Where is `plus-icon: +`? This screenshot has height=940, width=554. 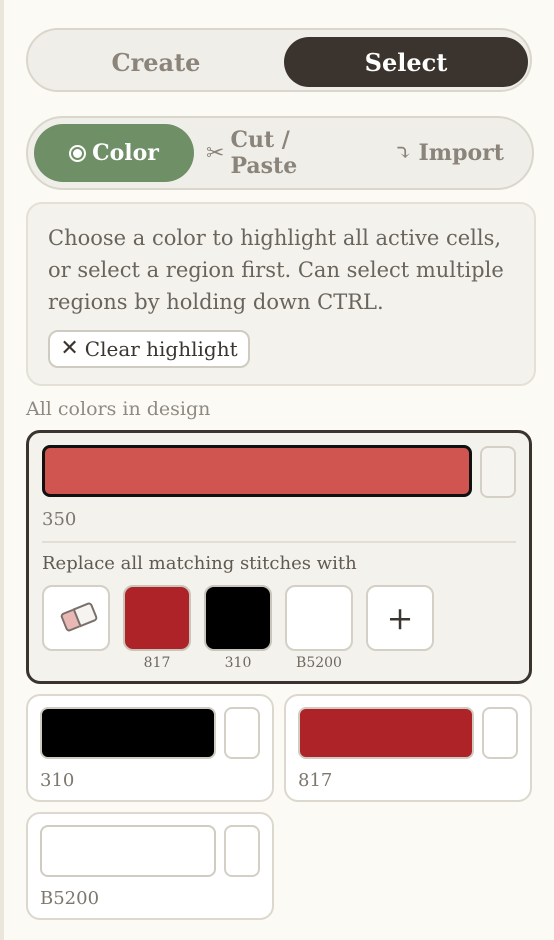
plus-icon: + is located at coordinates (400, 618).